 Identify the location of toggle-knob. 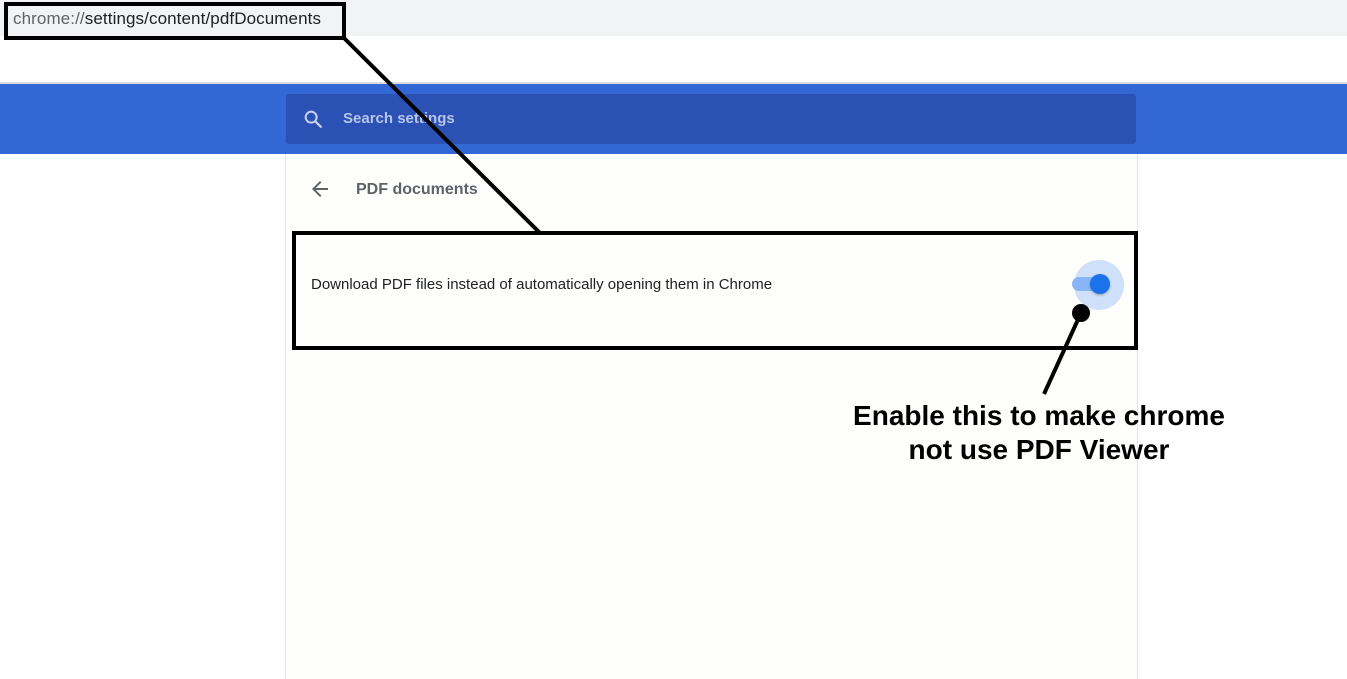
(1100, 284).